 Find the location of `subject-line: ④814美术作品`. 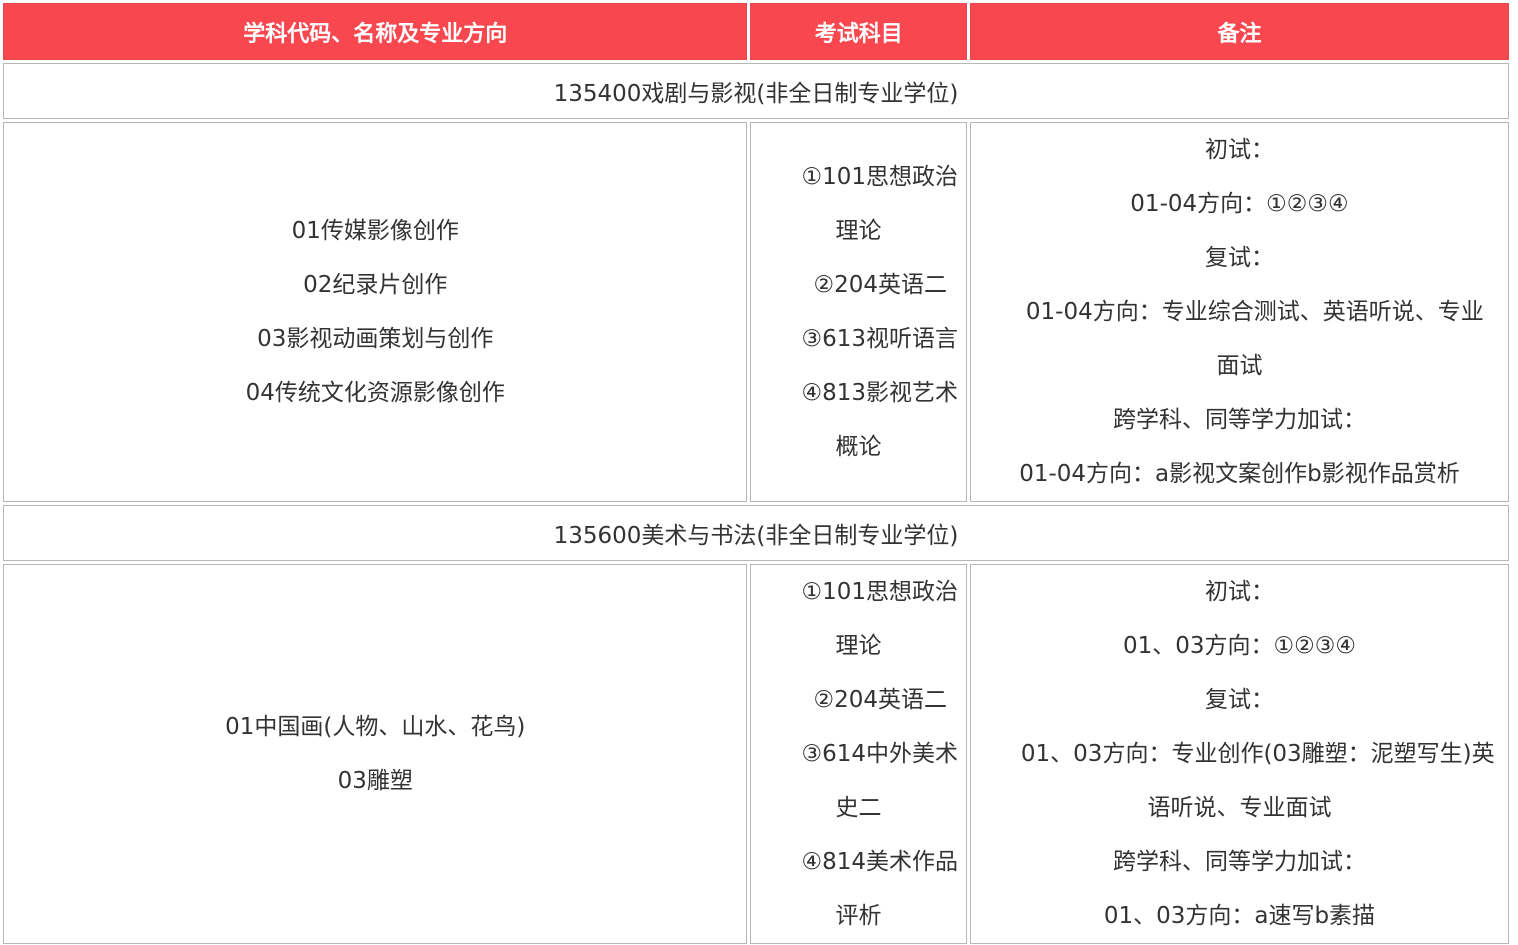

subject-line: ④814美术作品 is located at coordinates (880, 862).